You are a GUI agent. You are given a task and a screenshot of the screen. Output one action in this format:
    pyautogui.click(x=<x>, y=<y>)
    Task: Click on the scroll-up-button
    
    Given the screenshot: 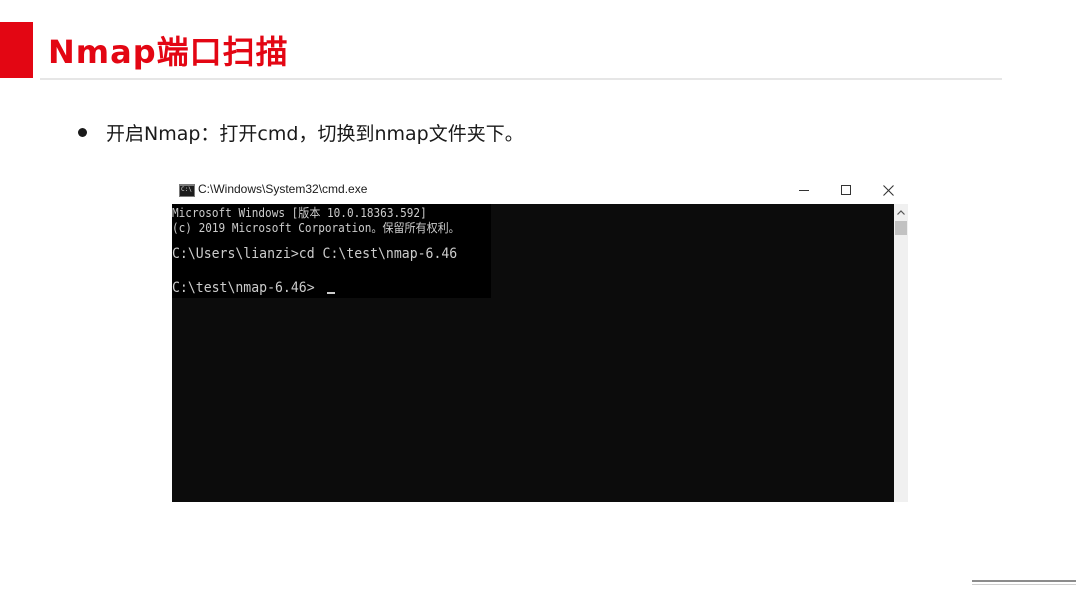 What is the action you would take?
    pyautogui.click(x=901, y=212)
    